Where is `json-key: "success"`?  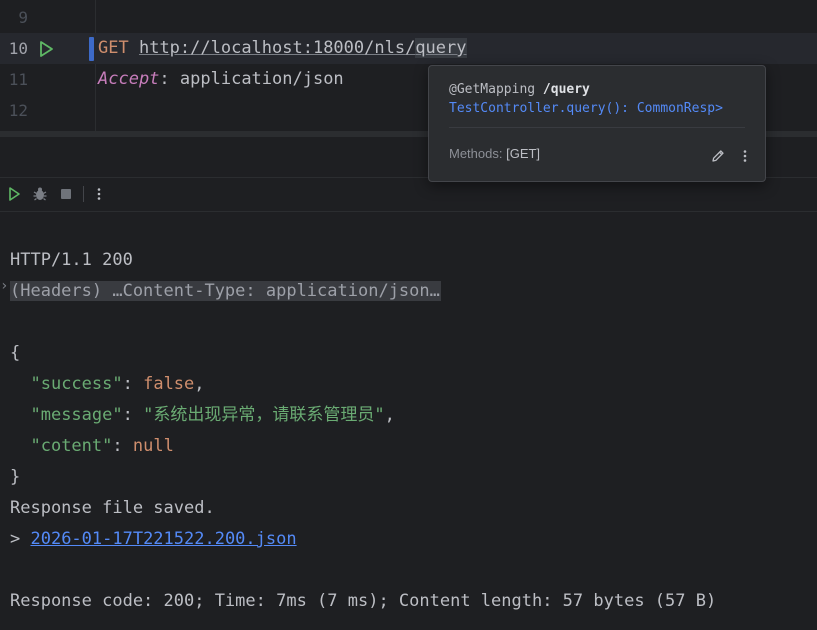 json-key: "success" is located at coordinates (76, 384).